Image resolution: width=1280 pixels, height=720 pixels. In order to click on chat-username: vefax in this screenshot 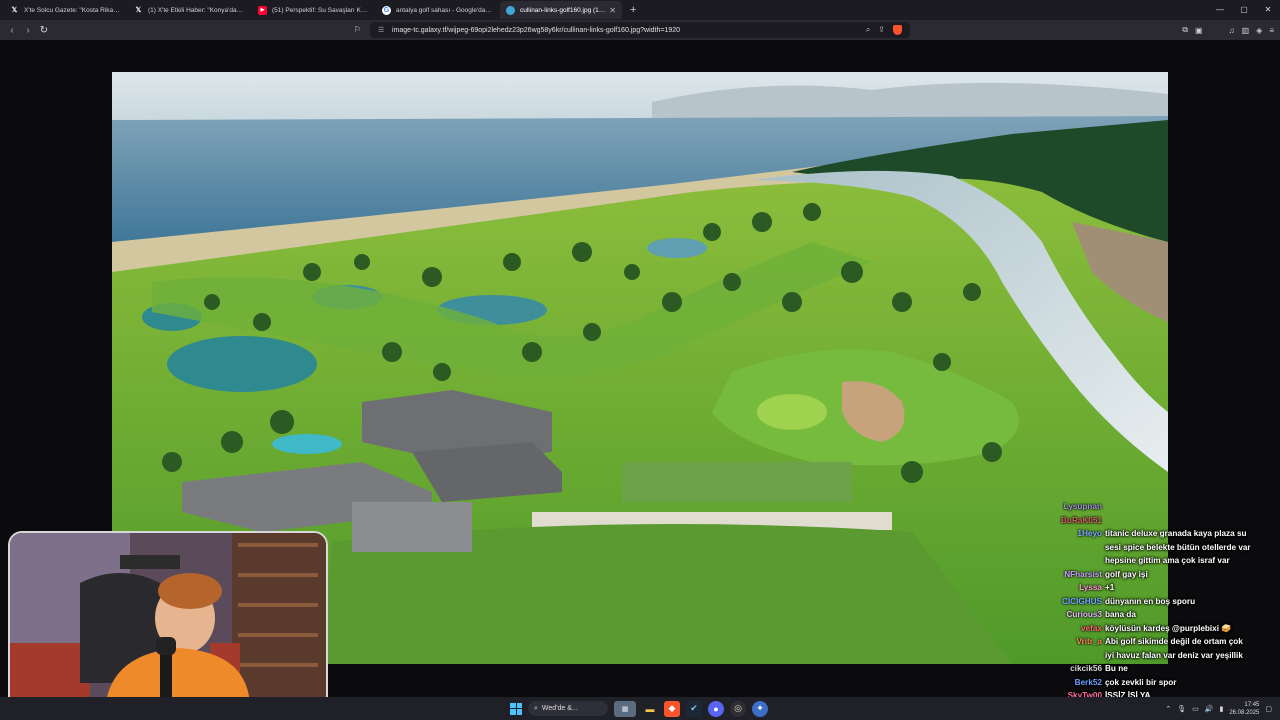, I will do `click(1062, 629)`.